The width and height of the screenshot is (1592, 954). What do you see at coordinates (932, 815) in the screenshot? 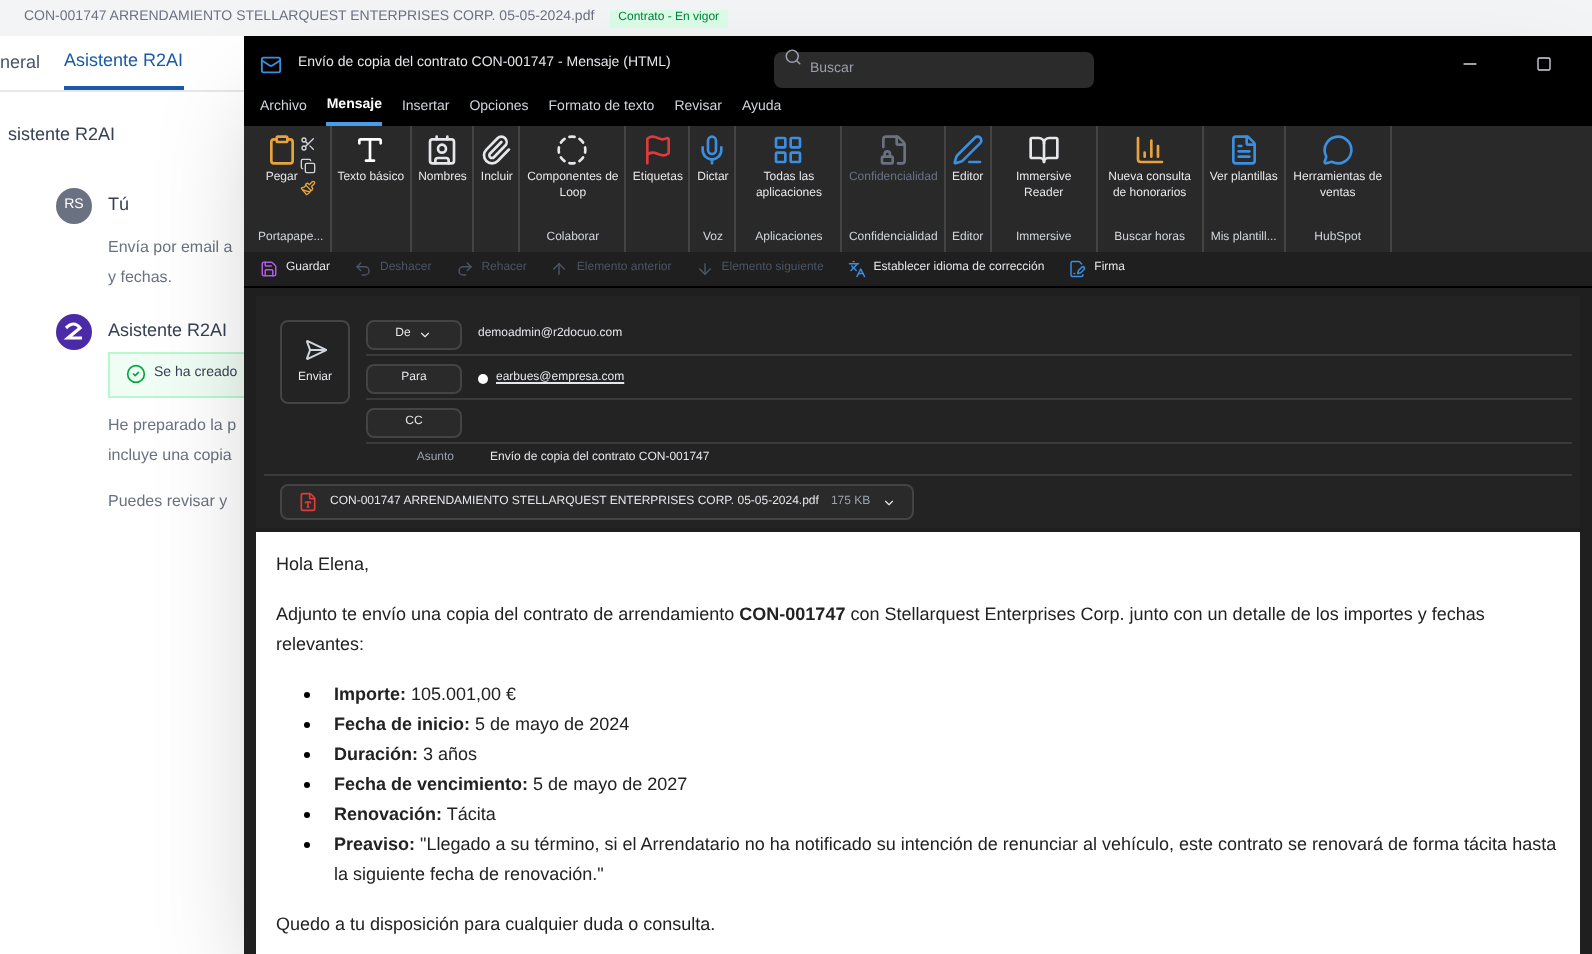
I see `detail-item: Renovación: Tácita` at bounding box center [932, 815].